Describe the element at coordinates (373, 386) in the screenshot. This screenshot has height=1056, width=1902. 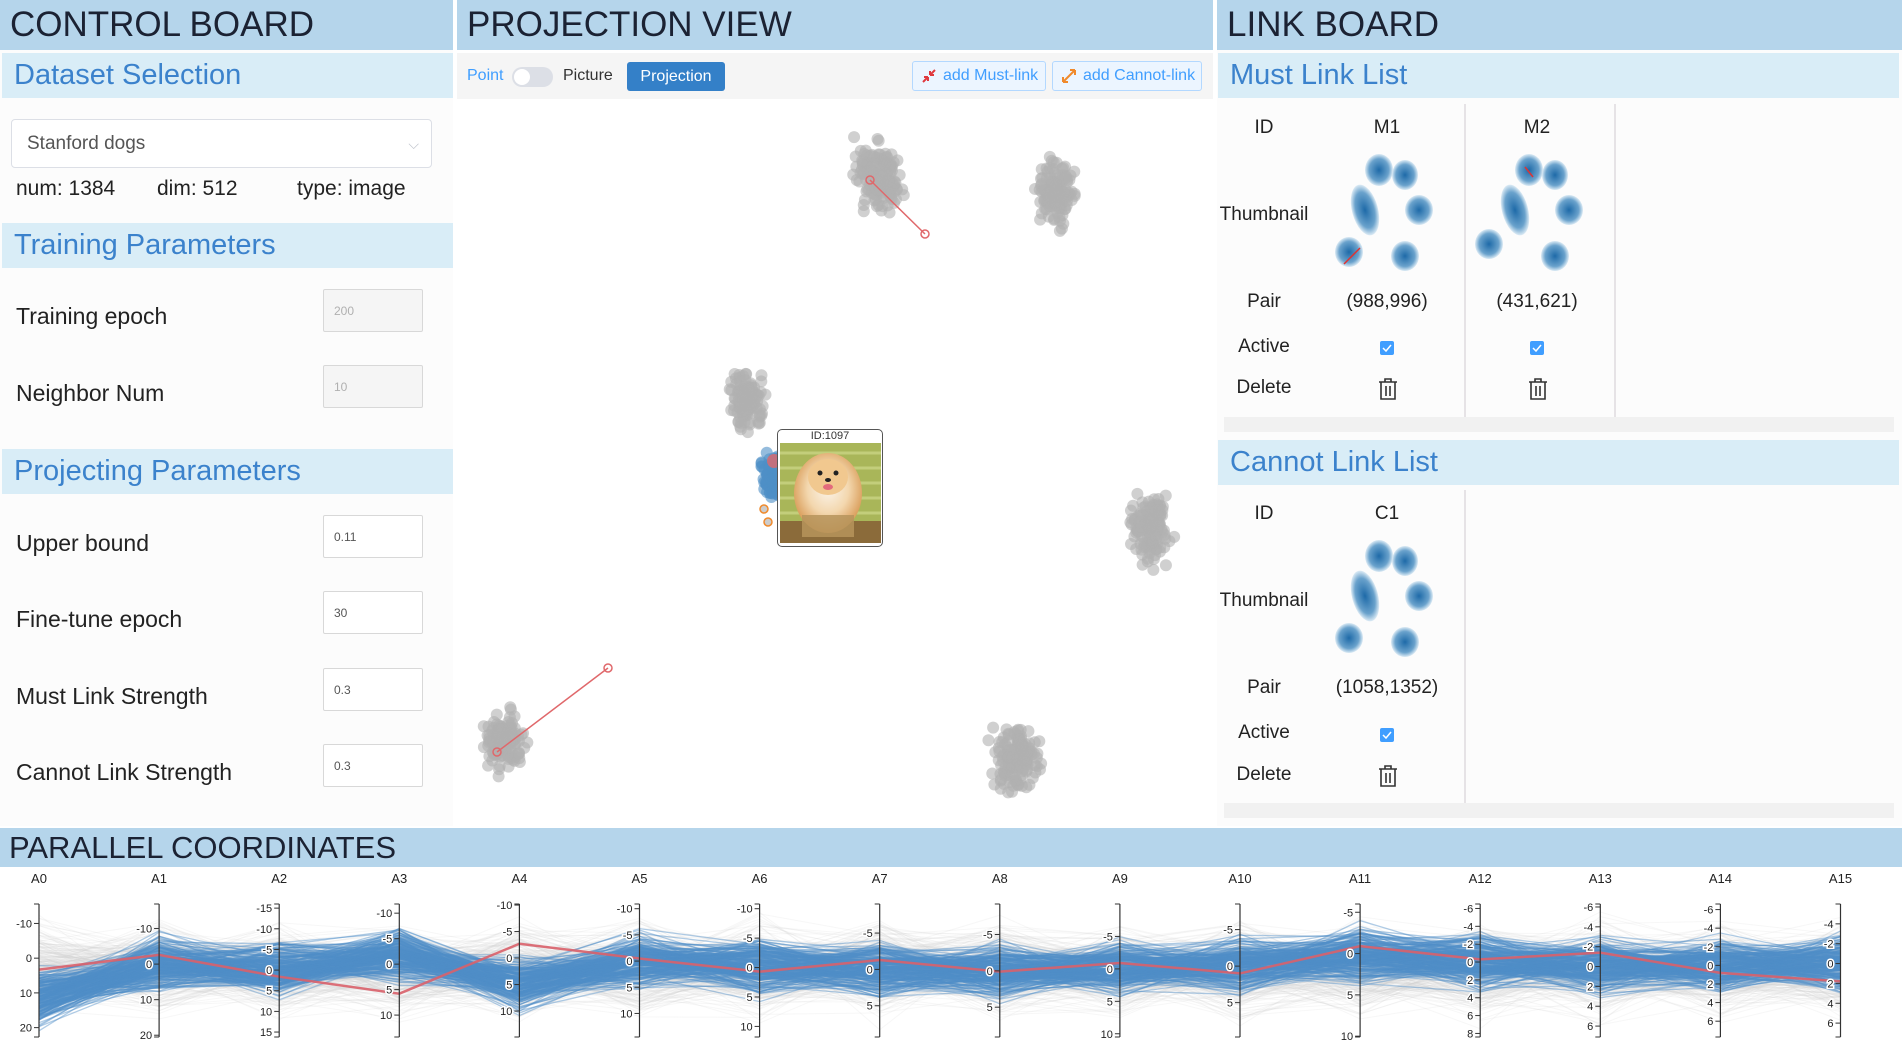
I see `neighbor-num-input: 10` at that location.